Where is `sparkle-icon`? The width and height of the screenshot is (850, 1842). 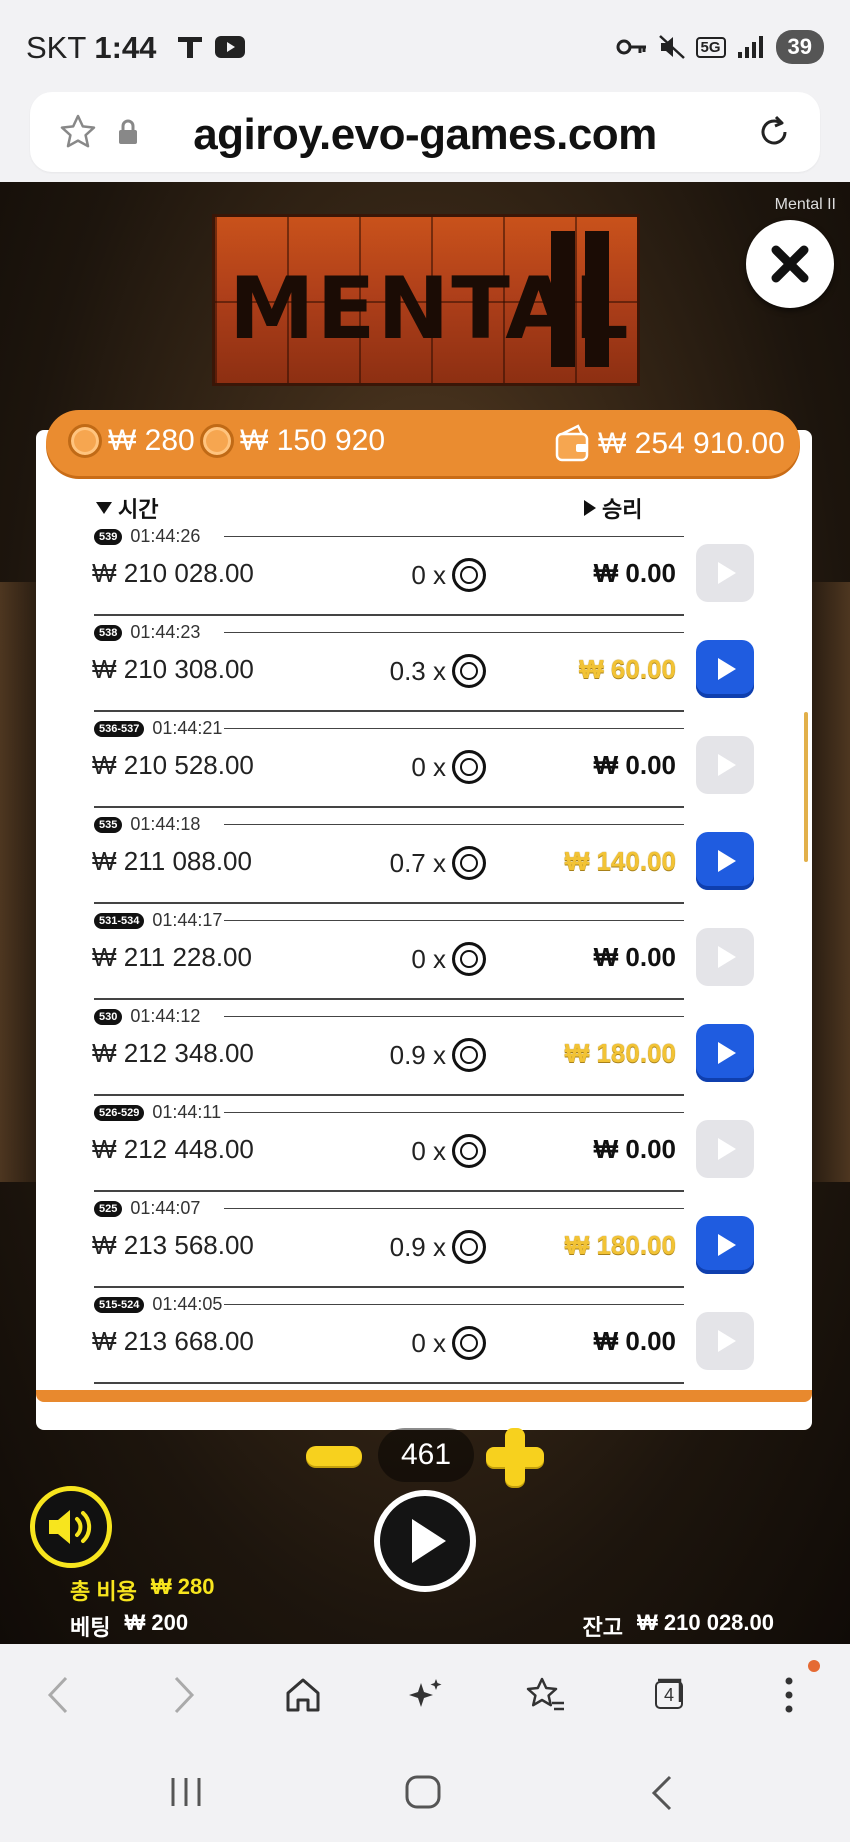 sparkle-icon is located at coordinates (425, 1693).